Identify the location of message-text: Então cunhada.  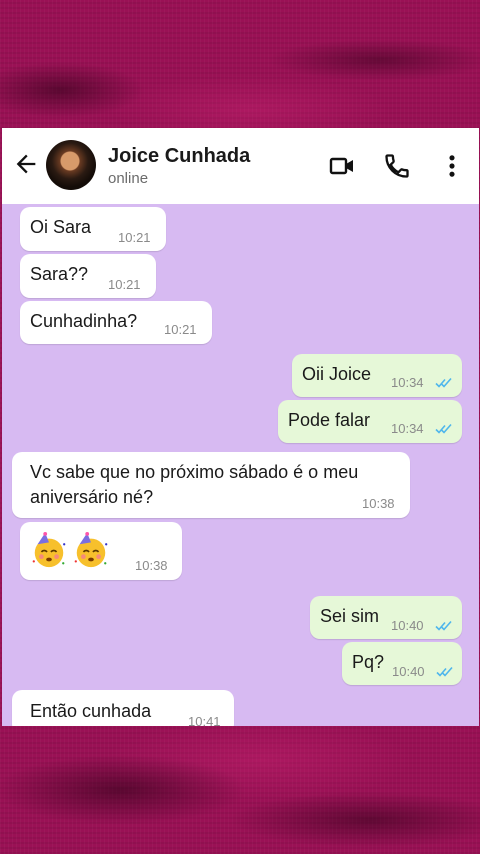
(91, 711).